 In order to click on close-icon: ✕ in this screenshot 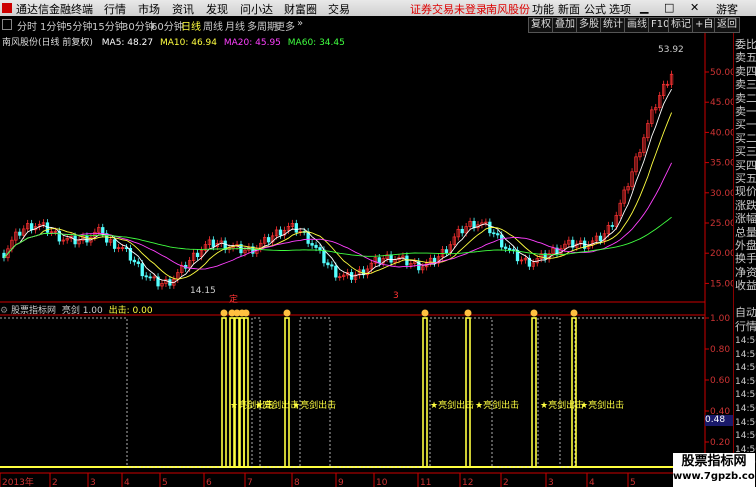, I will do `click(694, 7)`.